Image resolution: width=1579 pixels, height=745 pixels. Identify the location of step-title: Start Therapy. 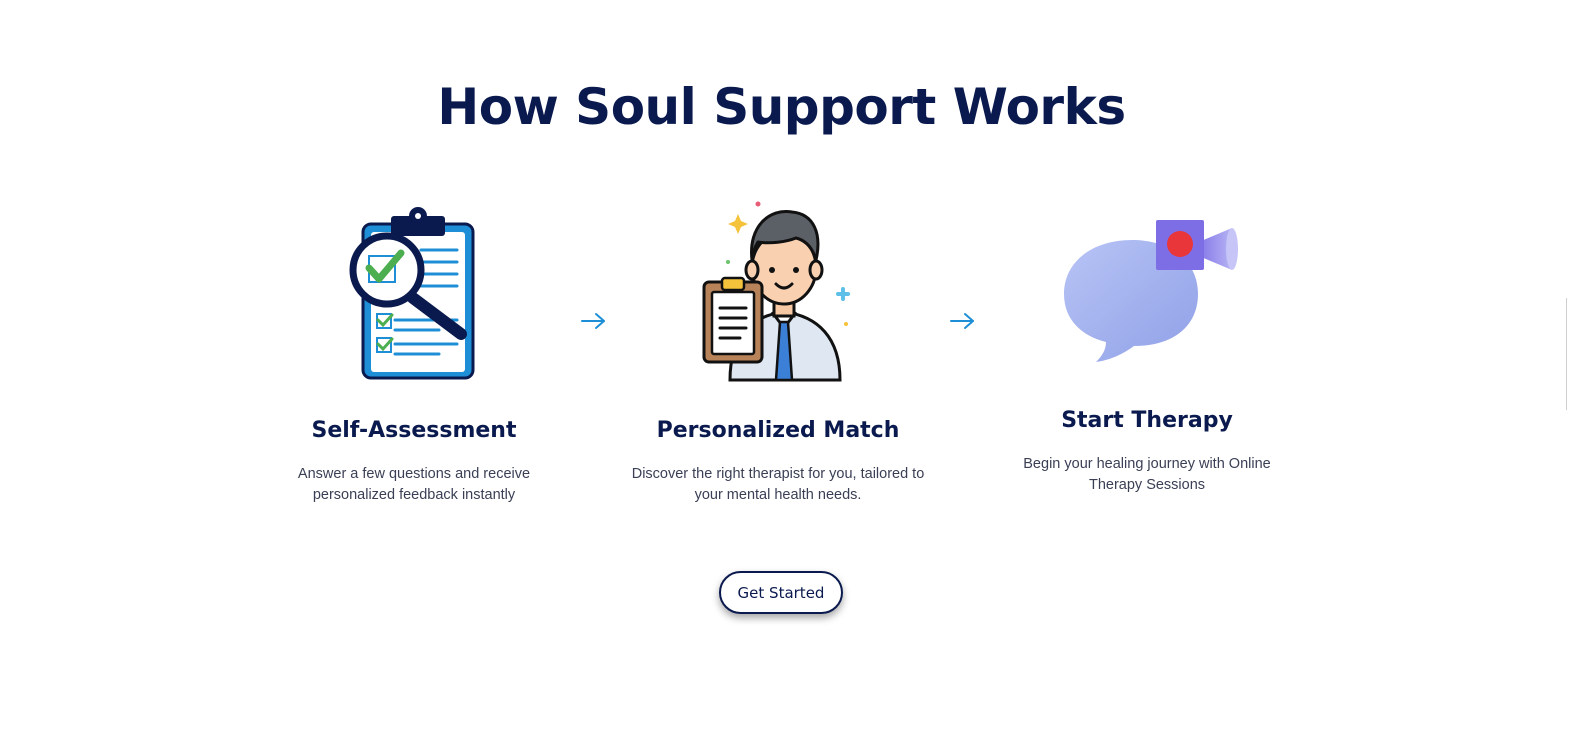
(1147, 420).